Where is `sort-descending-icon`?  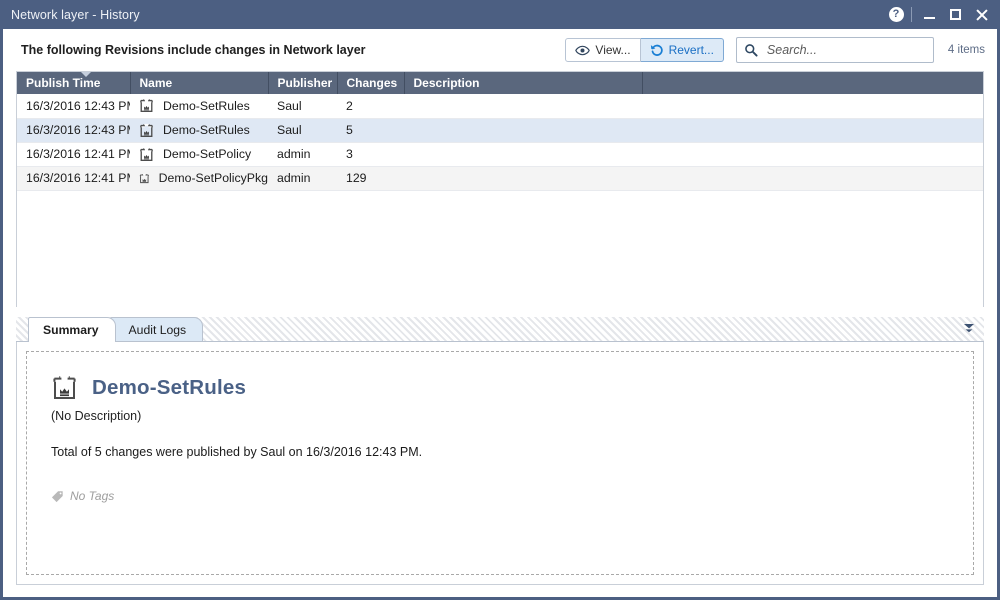
sort-descending-icon is located at coordinates (86, 74).